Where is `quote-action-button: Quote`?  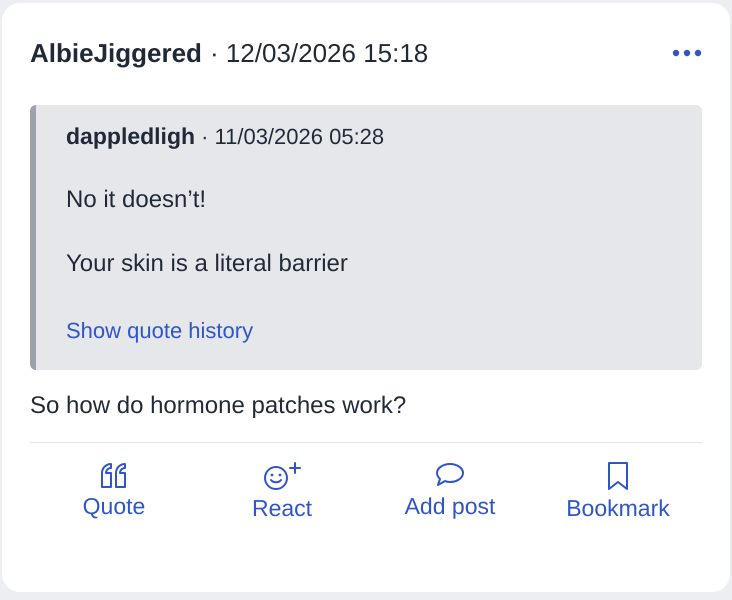
quote-action-button: Quote is located at coordinates (114, 491).